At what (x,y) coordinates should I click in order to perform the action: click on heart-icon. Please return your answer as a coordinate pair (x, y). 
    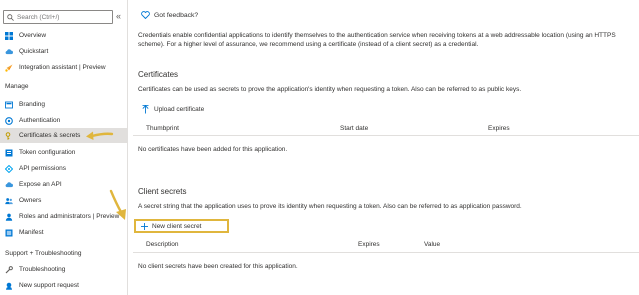
    Looking at the image, I should click on (145, 15).